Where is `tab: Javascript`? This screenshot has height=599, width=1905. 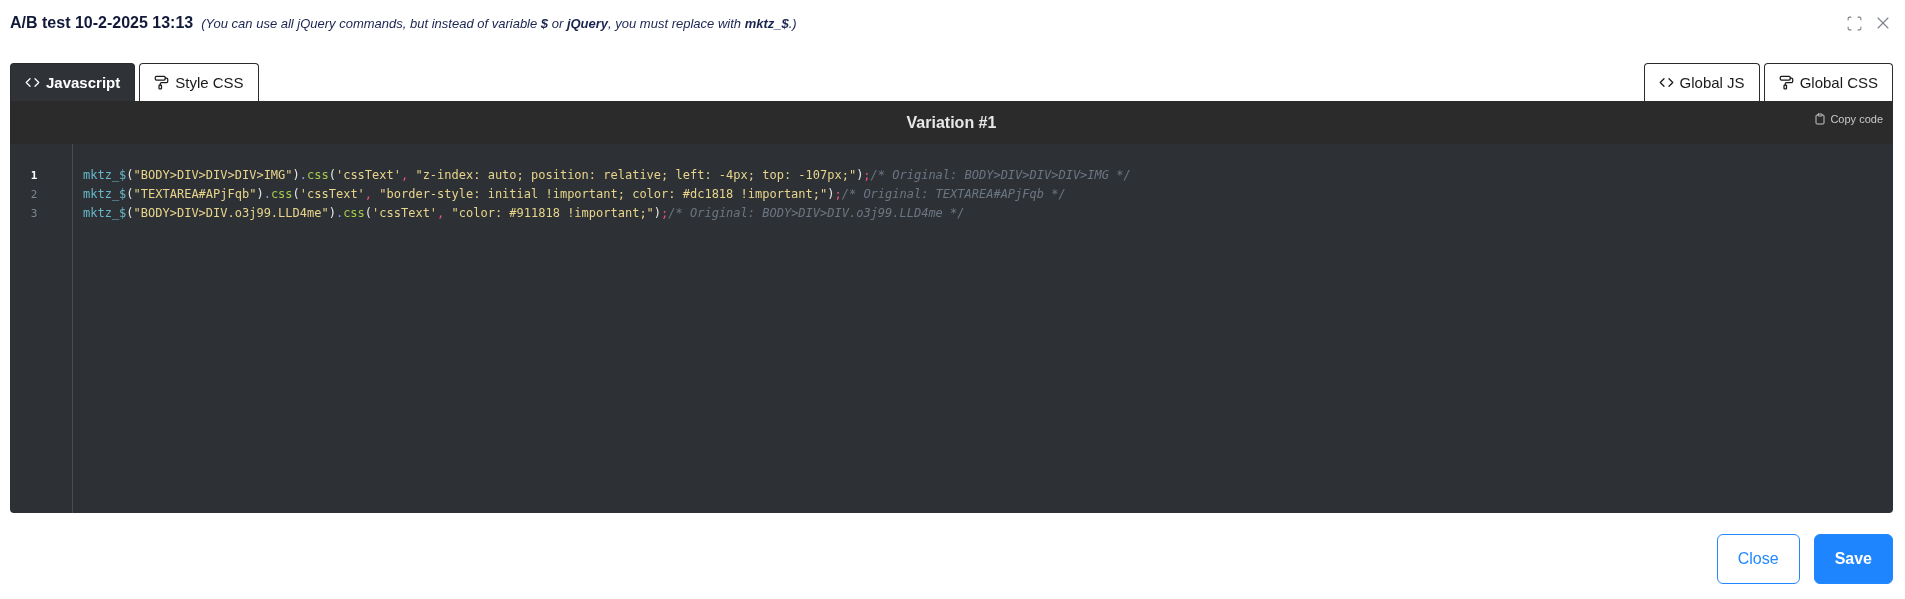 tab: Javascript is located at coordinates (73, 82).